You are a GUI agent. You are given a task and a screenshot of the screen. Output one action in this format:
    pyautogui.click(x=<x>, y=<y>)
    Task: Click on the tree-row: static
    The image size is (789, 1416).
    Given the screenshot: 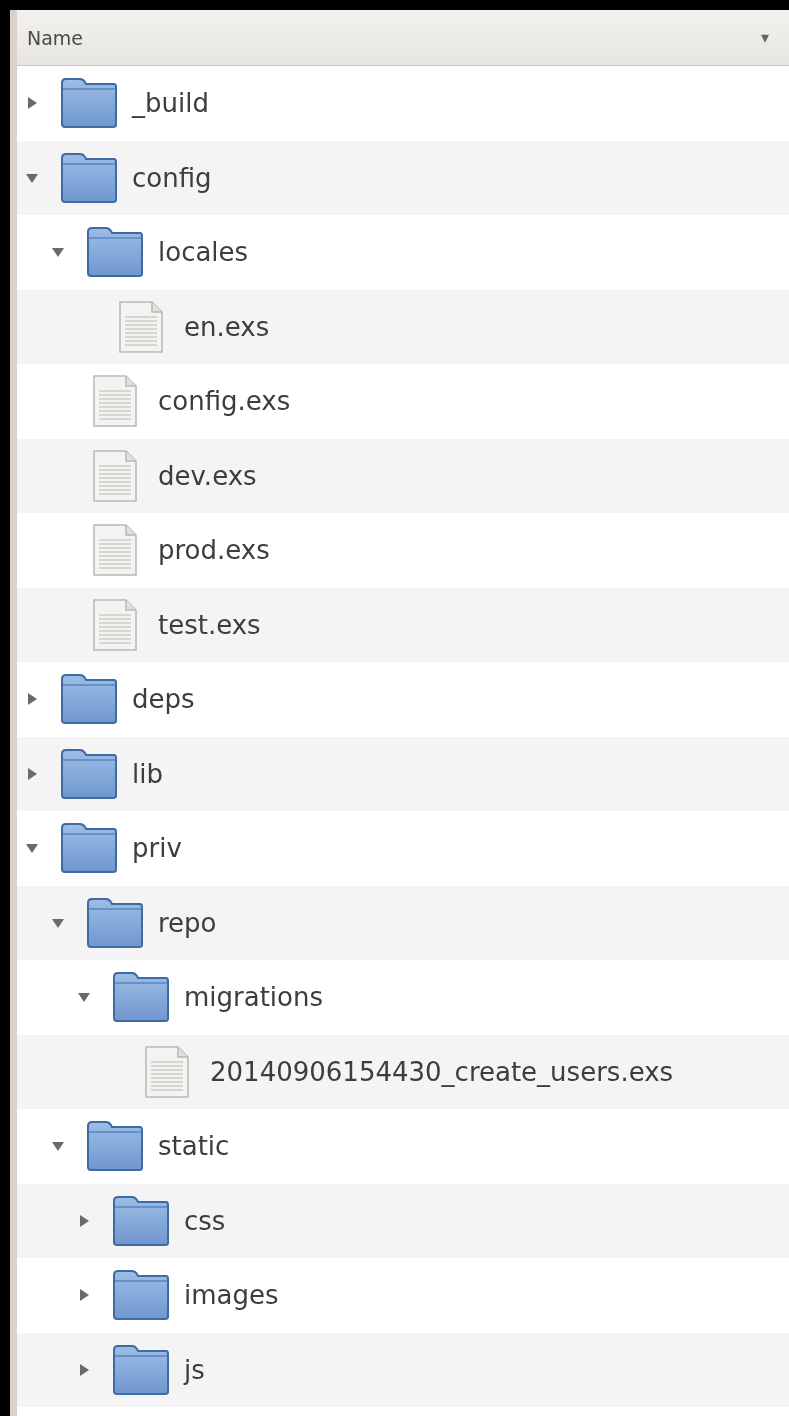 What is the action you would take?
    pyautogui.click(x=403, y=1146)
    